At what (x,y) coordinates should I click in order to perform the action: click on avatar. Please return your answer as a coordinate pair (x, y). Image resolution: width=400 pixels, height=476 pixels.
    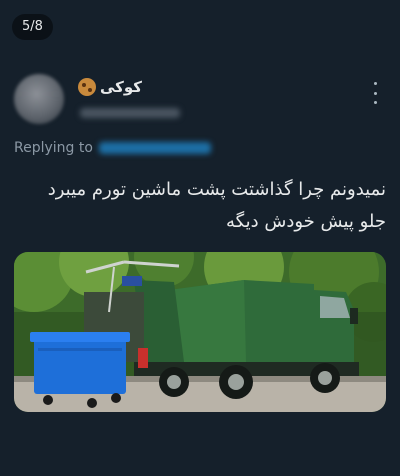
    Looking at the image, I should click on (39, 99).